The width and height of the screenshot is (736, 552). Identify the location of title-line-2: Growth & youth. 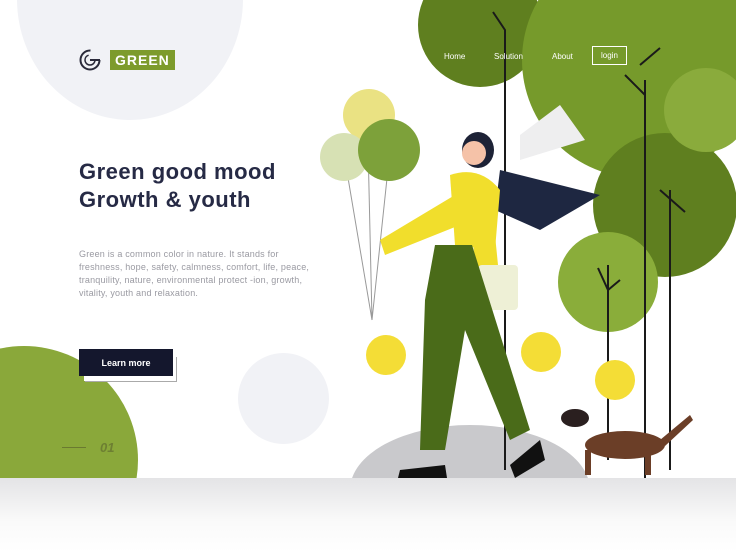
(165, 199).